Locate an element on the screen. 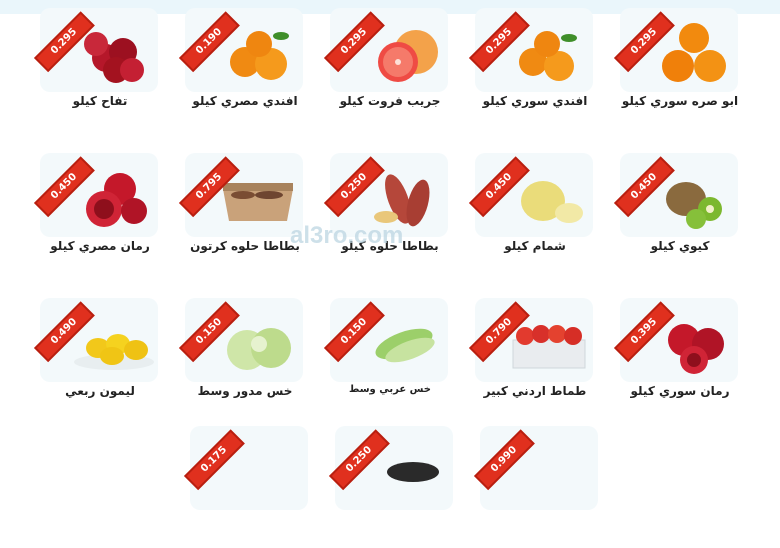  product-name: خس مدور وسط is located at coordinates (245, 391).